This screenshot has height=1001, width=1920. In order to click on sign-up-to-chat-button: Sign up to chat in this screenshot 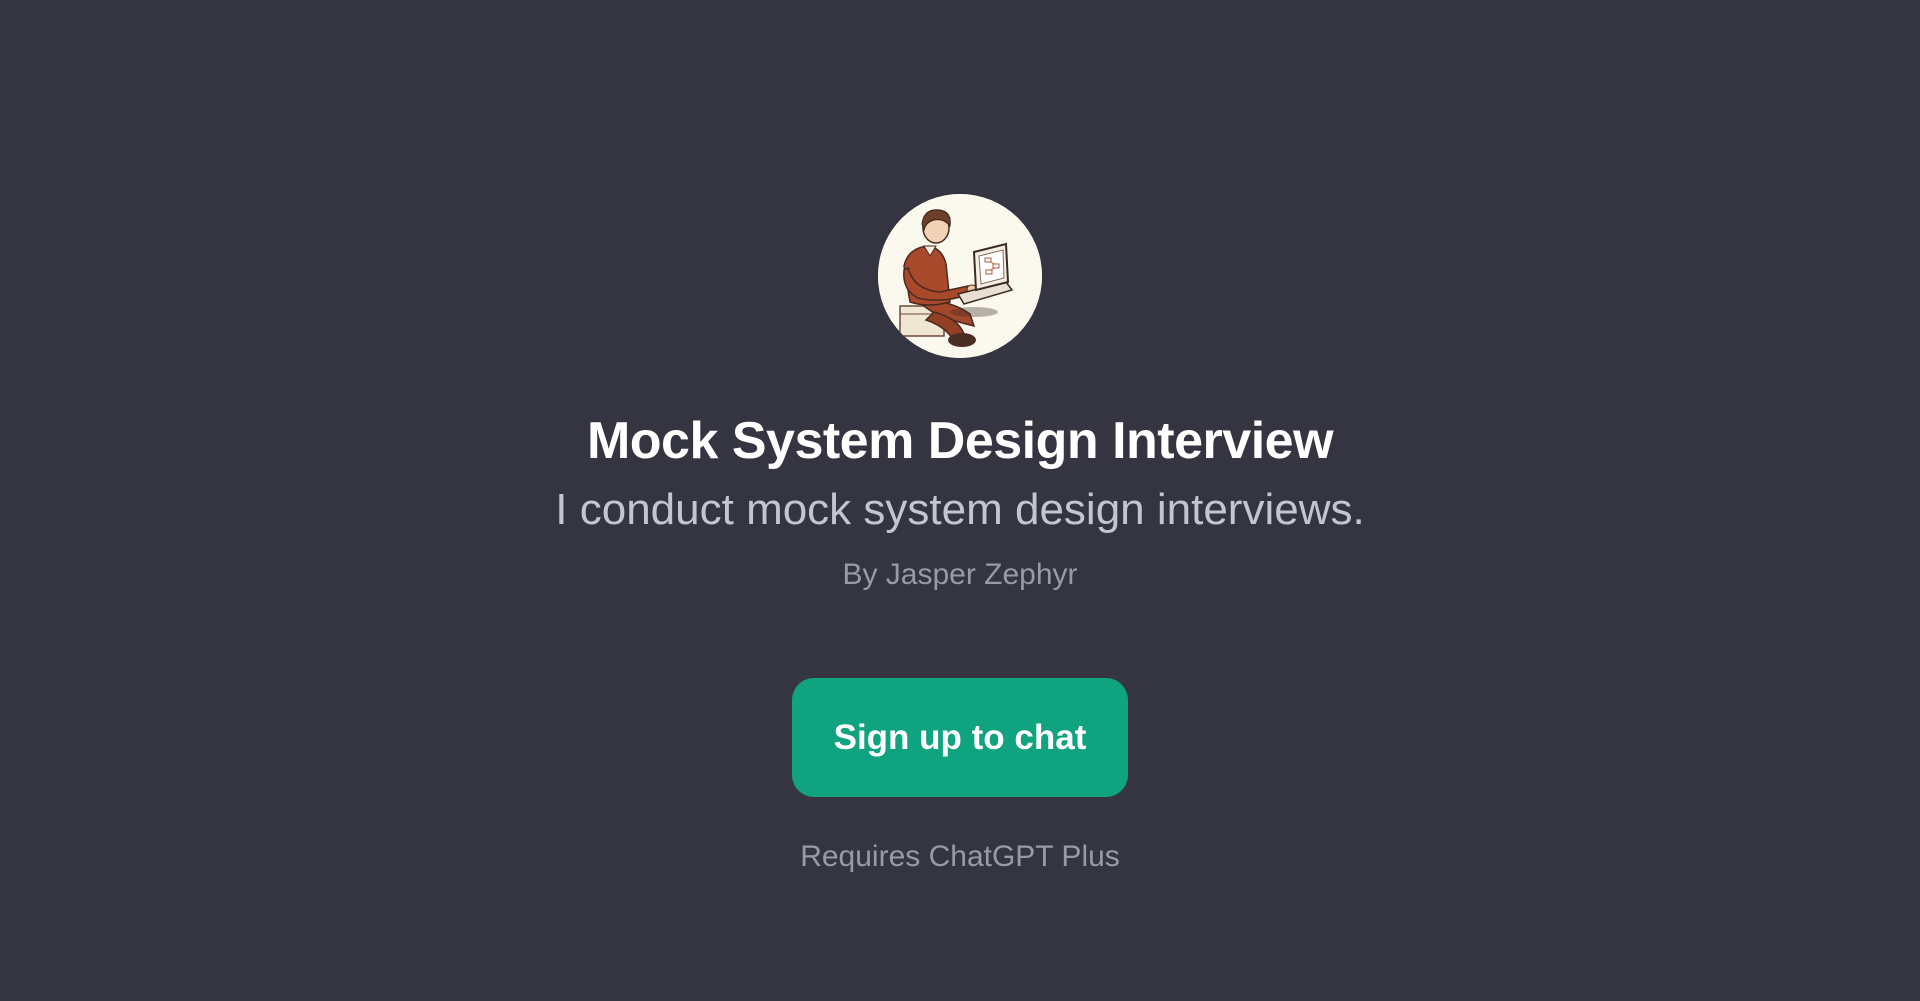, I will do `click(960, 737)`.